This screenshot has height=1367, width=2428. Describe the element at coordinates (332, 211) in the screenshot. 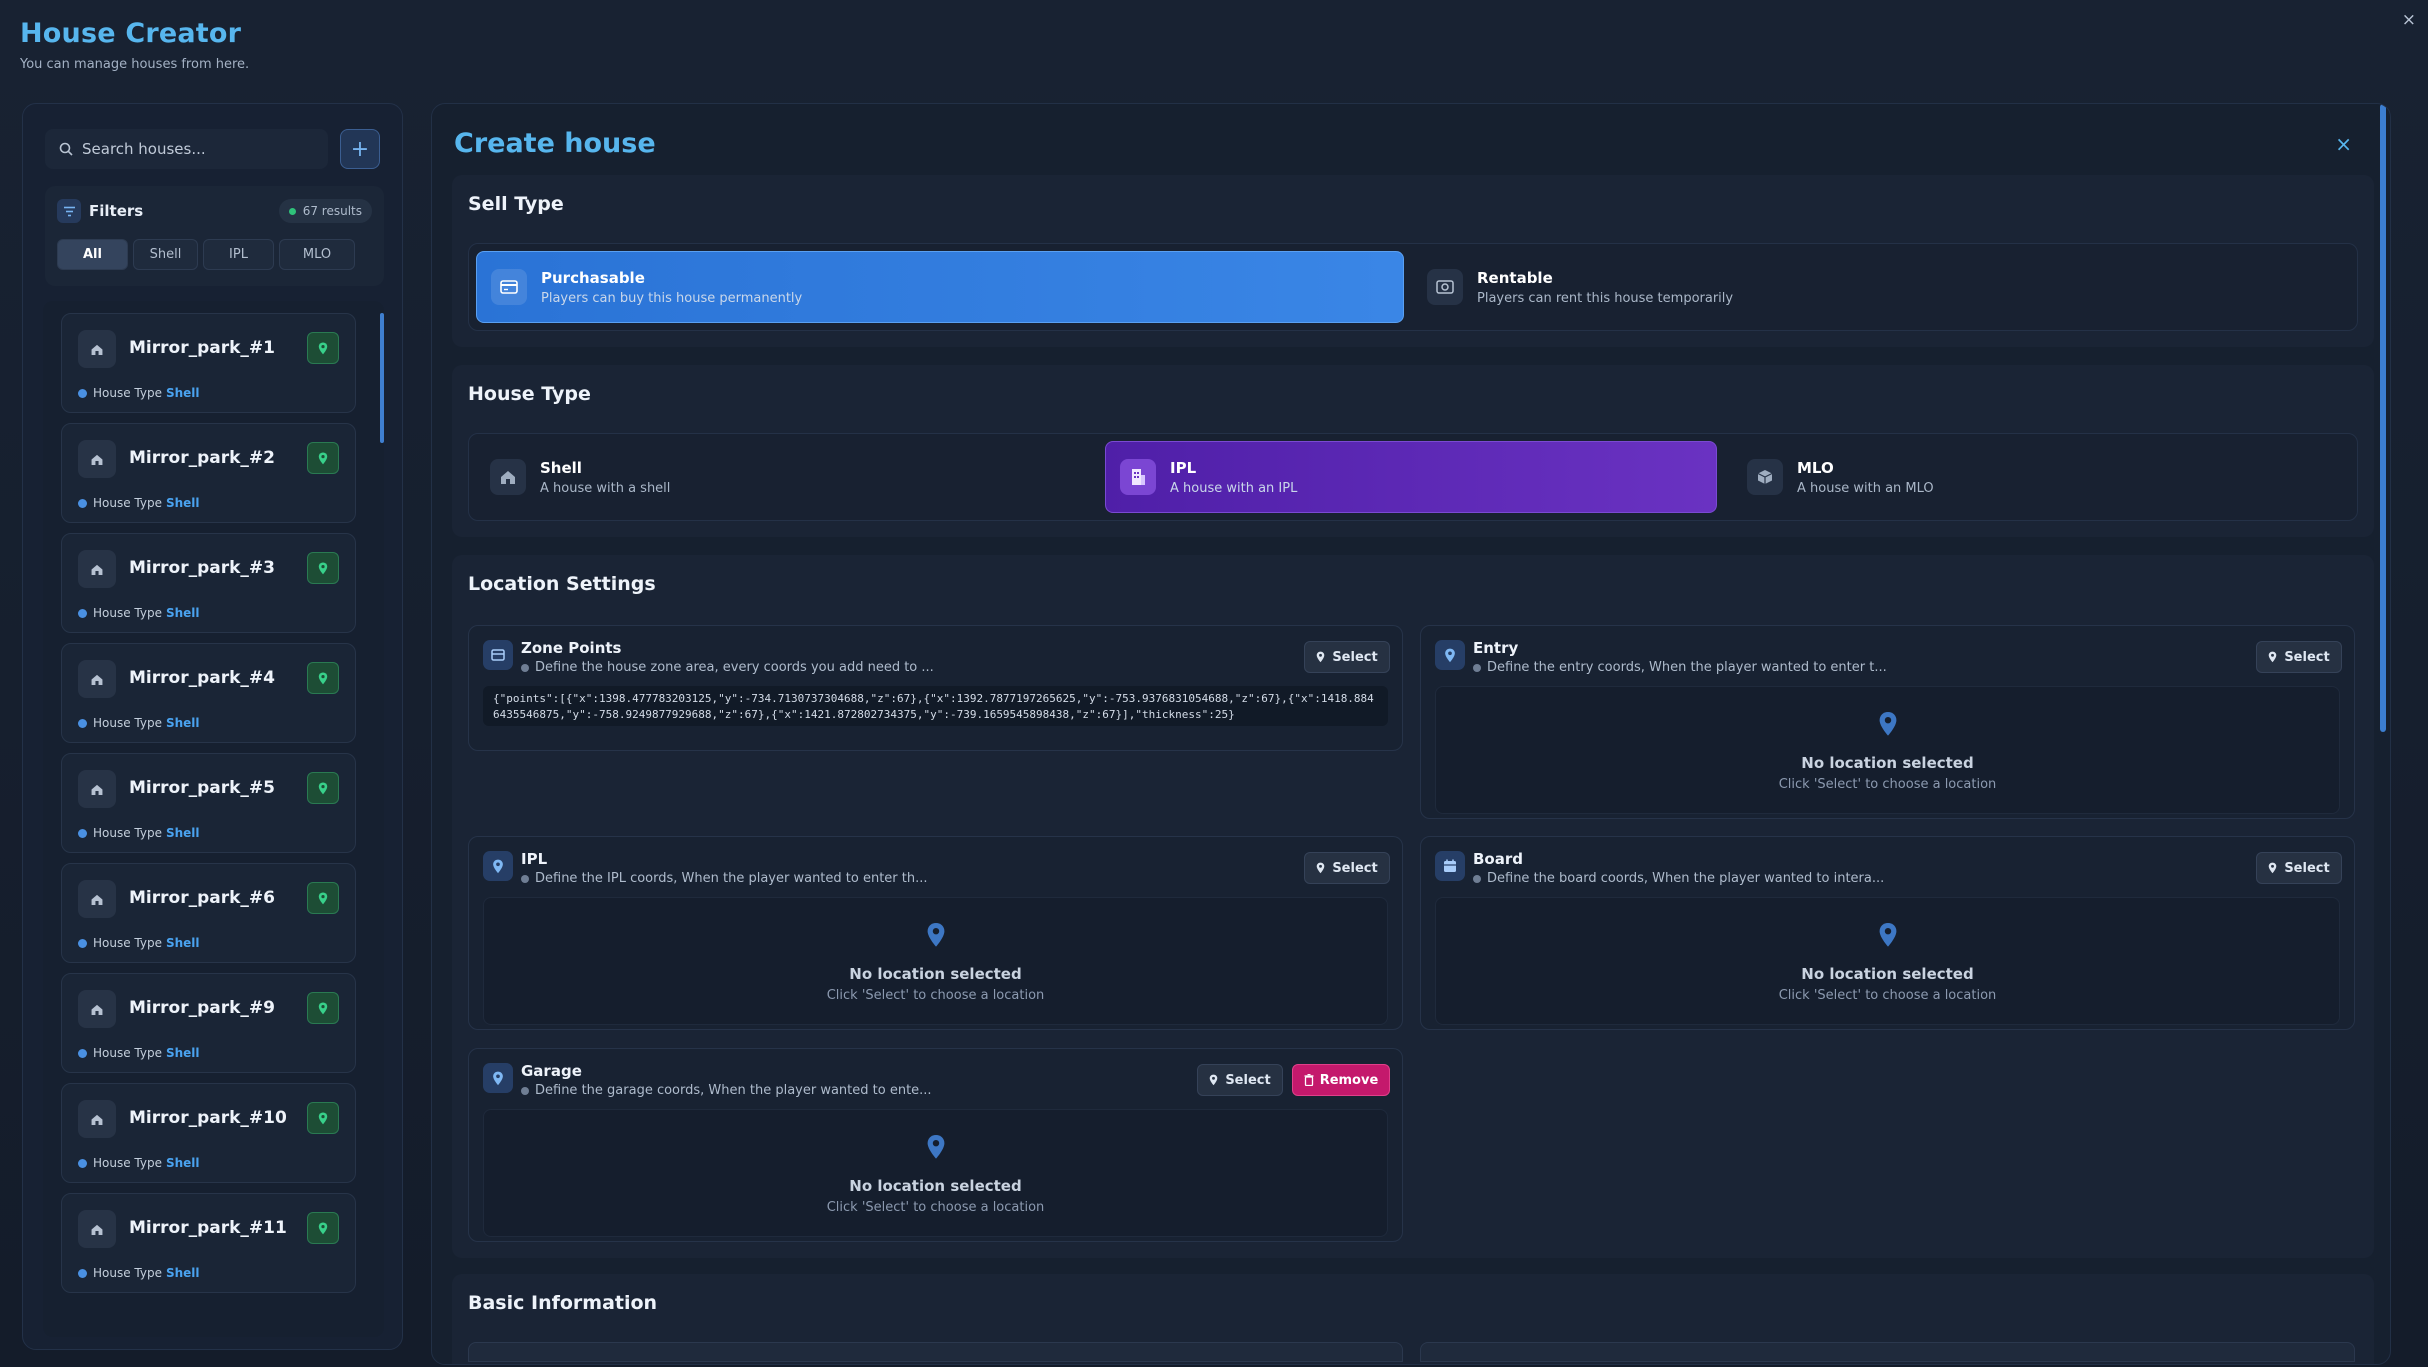

I see `results-count: 67 results` at that location.